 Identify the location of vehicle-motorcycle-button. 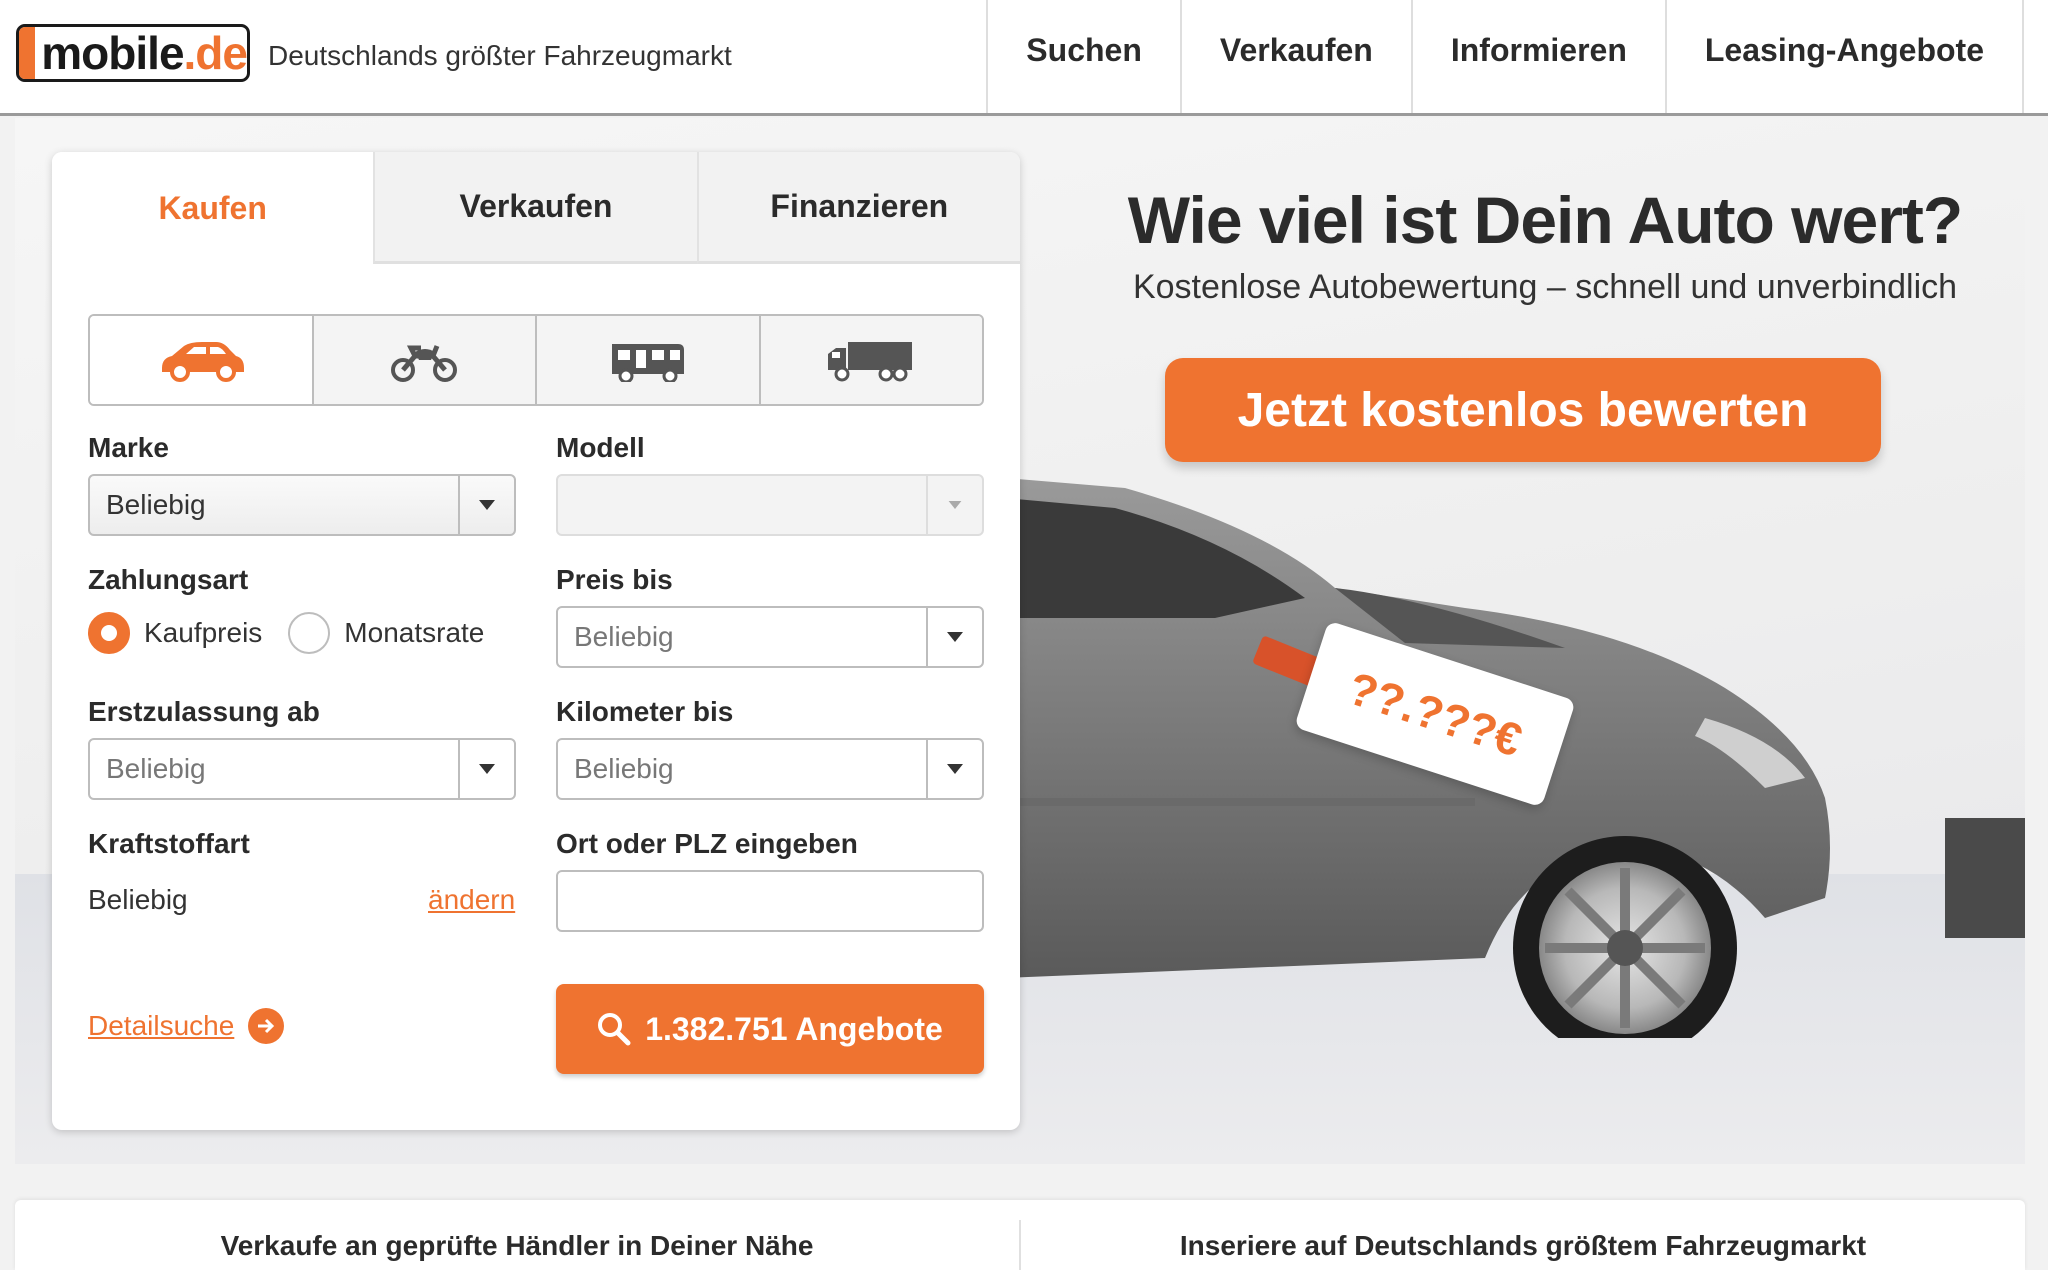
(423, 360).